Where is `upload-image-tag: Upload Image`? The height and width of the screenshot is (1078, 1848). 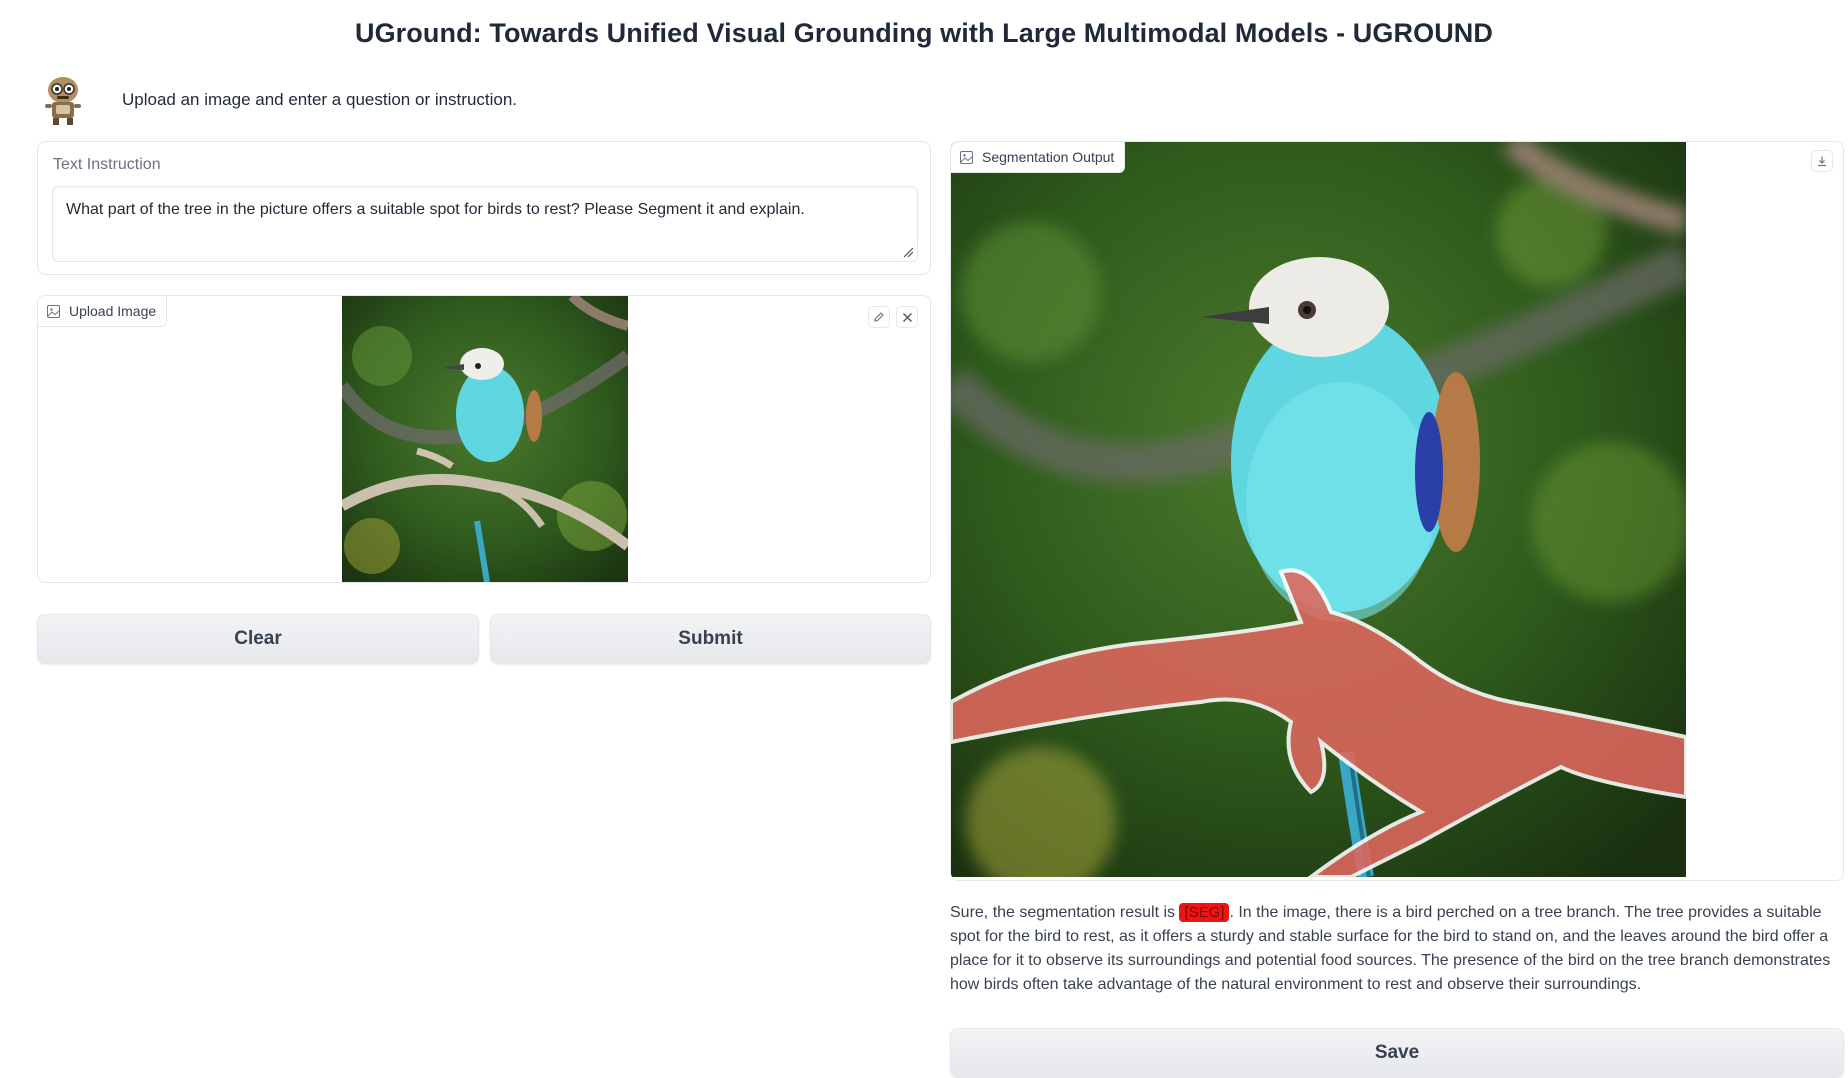 upload-image-tag: Upload Image is located at coordinates (103, 311).